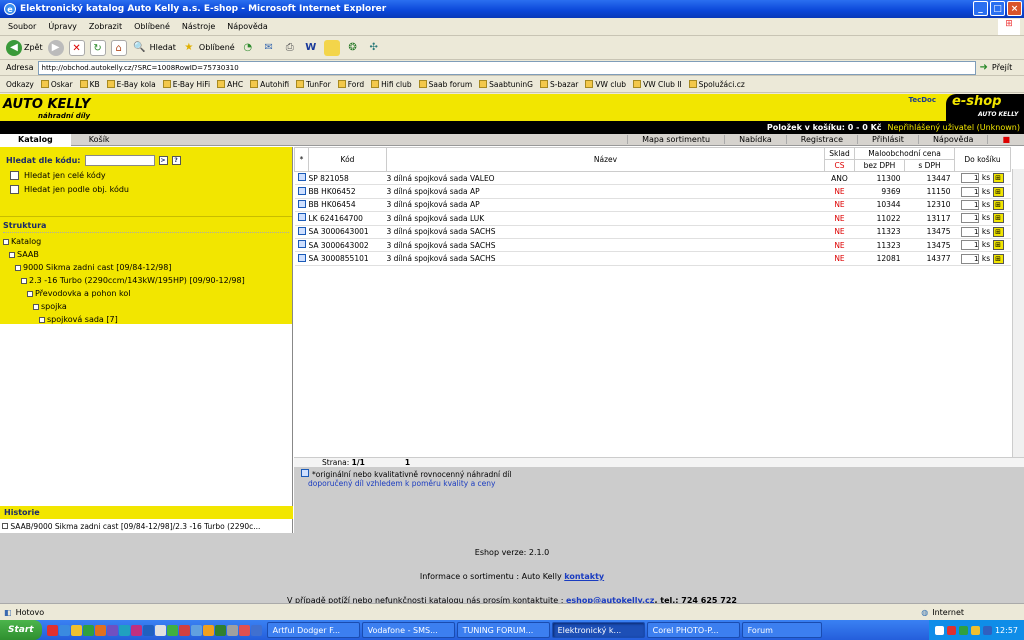 Image resolution: width=1024 pixels, height=640 pixels. I want to click on link-item: Oskar, so click(56, 84).